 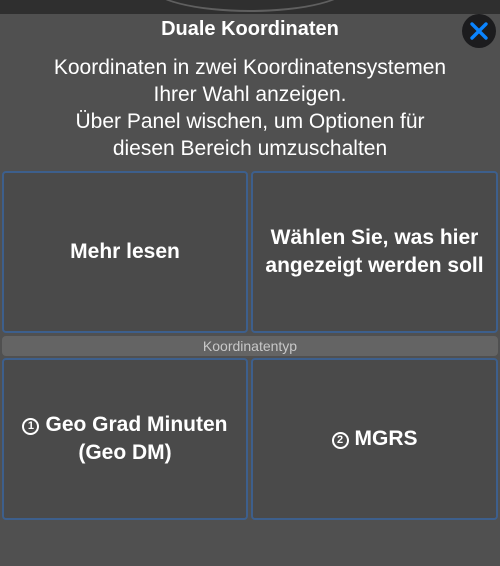 I want to click on close-x-icon, so click(x=479, y=31).